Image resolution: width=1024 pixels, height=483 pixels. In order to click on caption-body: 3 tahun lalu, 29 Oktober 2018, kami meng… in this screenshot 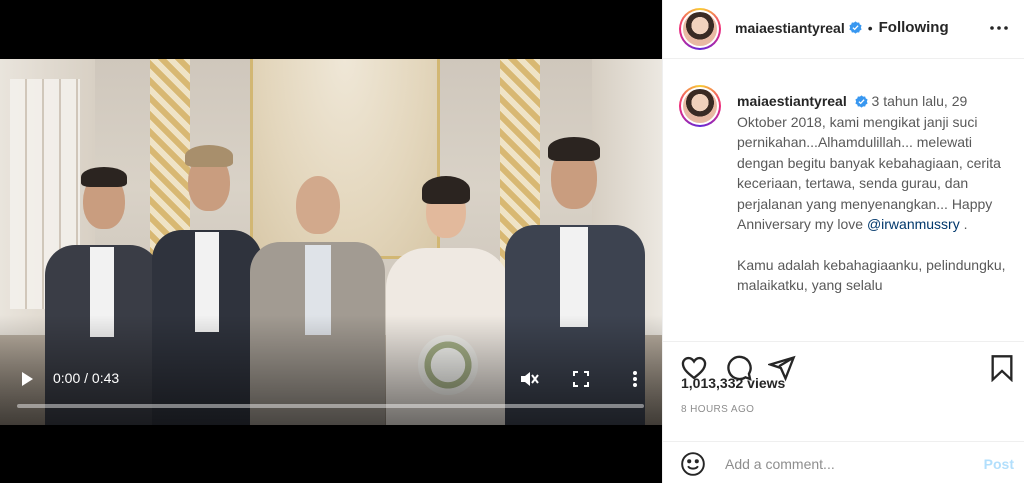, I will do `click(869, 162)`.